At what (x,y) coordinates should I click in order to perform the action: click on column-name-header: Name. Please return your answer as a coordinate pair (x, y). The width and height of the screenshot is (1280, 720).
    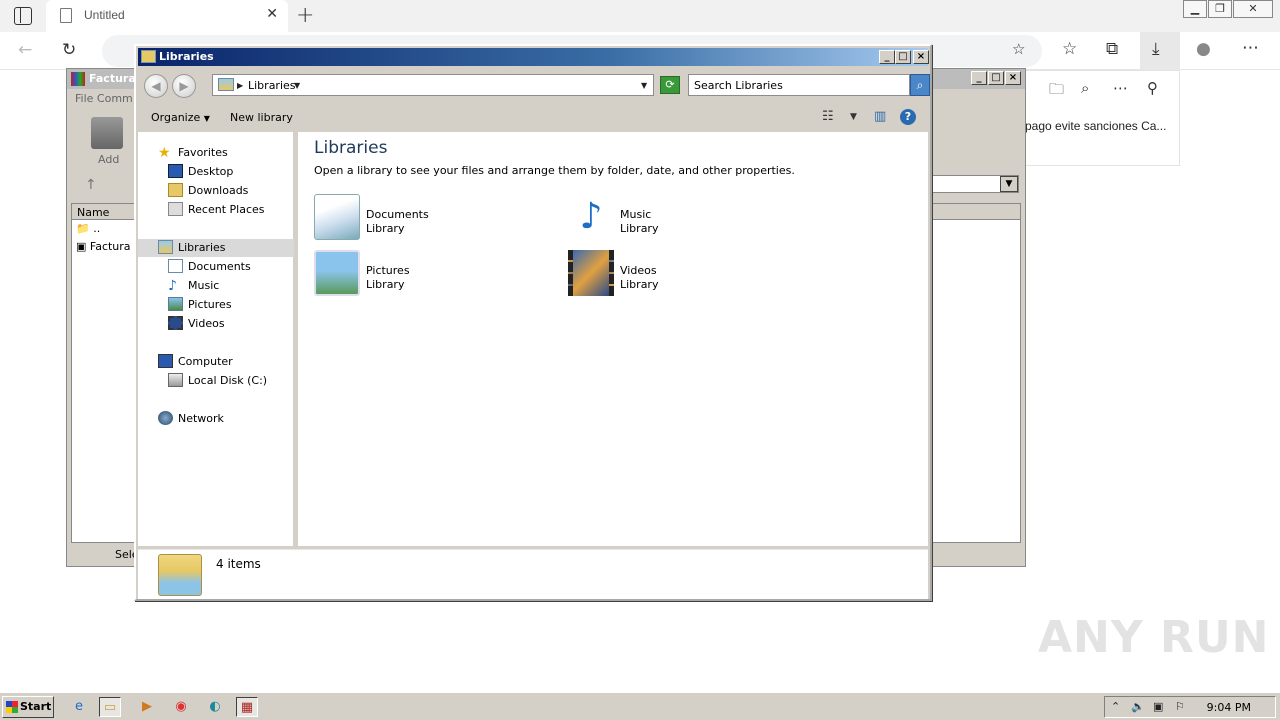
    Looking at the image, I should click on (93, 212).